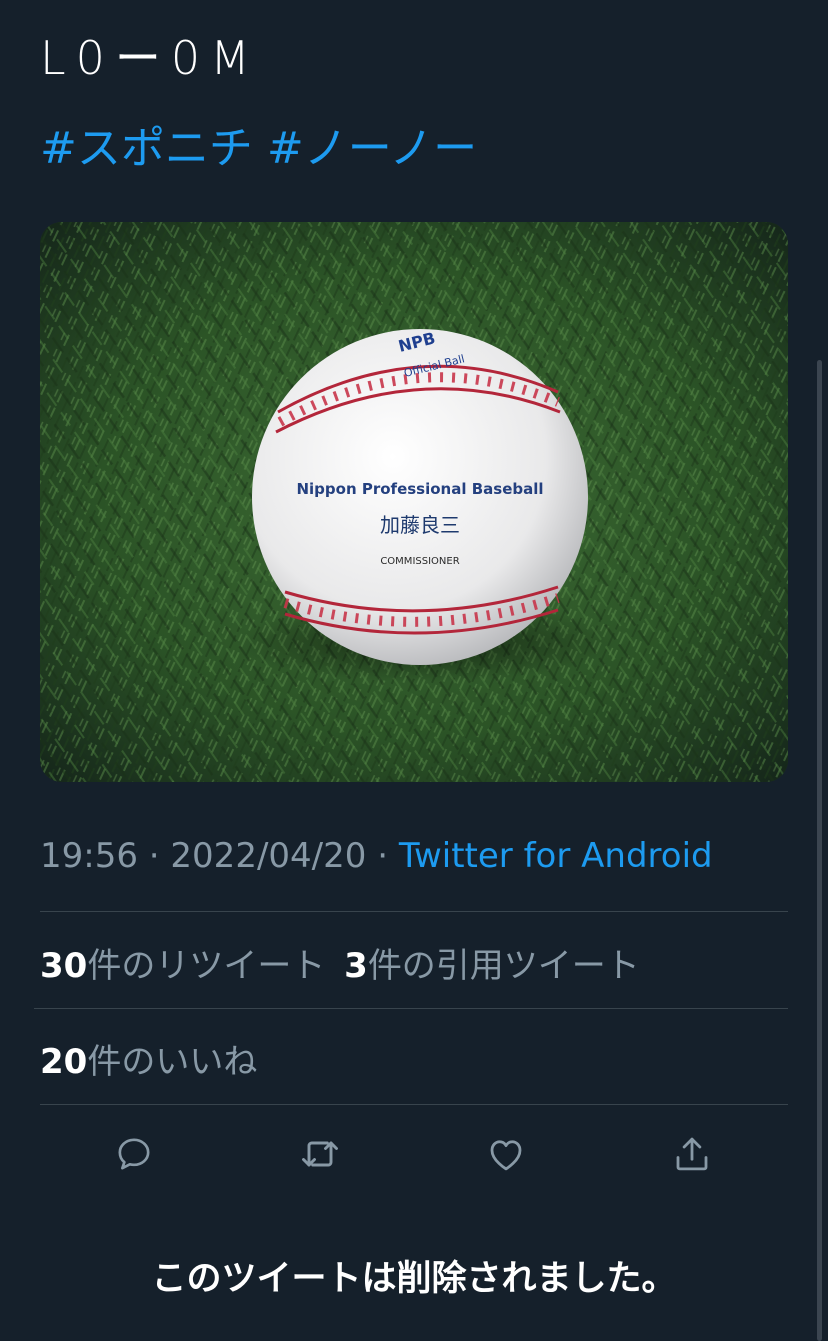 The height and width of the screenshot is (1341, 828). What do you see at coordinates (372, 148) in the screenshot?
I see `hashtag-no-no: #ノーノー` at bounding box center [372, 148].